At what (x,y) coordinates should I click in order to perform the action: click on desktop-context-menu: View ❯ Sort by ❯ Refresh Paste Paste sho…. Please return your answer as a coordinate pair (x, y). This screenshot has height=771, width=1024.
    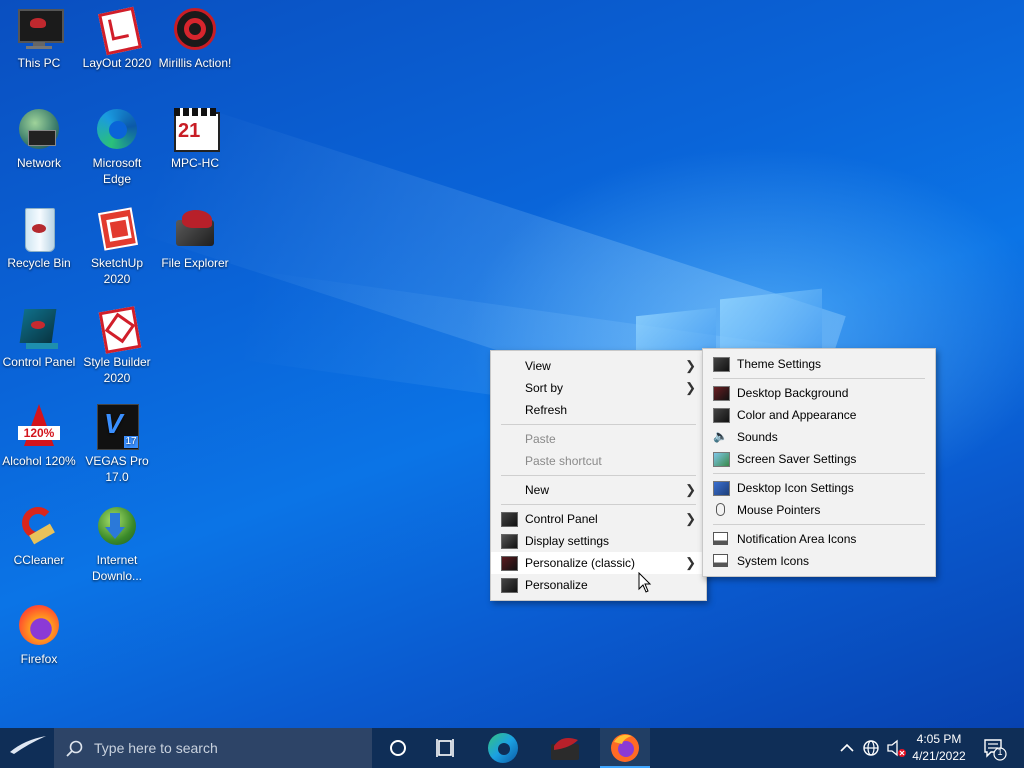
    Looking at the image, I should click on (598, 475).